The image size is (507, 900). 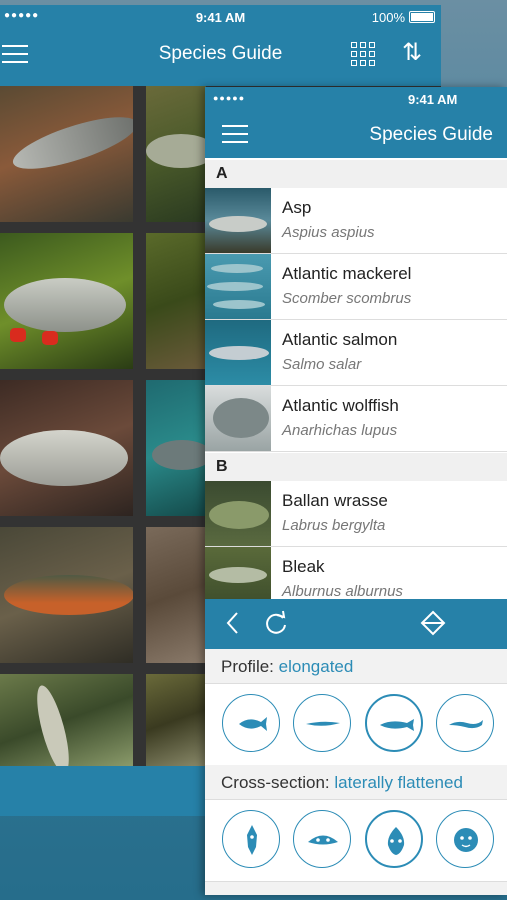 I want to click on cross-section-value: laterally flattened, so click(x=398, y=782).